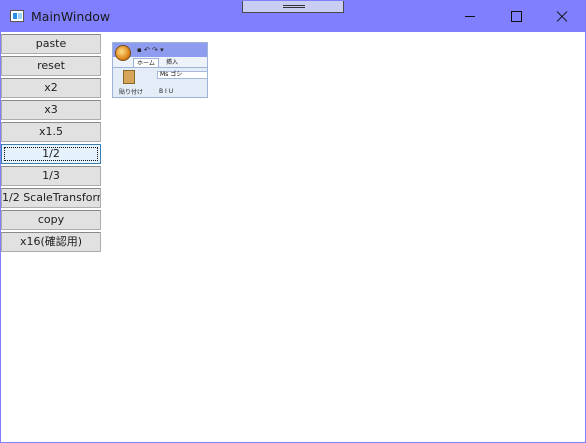 Image resolution: width=586 pixels, height=443 pixels. Describe the element at coordinates (51, 132) in the screenshot. I see `scale-x1-5-button: x1.5` at that location.